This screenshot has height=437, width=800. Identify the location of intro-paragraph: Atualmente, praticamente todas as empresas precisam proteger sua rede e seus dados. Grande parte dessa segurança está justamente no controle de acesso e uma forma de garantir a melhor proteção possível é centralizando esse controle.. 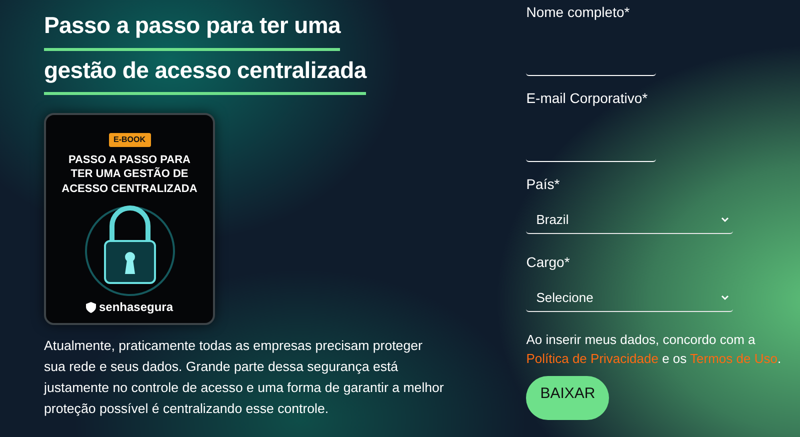
(244, 377).